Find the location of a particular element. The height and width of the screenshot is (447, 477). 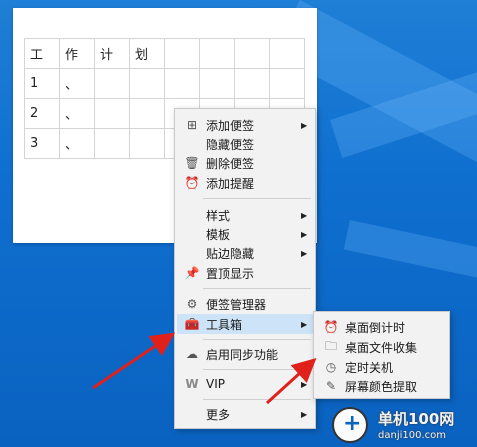

watermark-url: danji100.com is located at coordinates (412, 435).